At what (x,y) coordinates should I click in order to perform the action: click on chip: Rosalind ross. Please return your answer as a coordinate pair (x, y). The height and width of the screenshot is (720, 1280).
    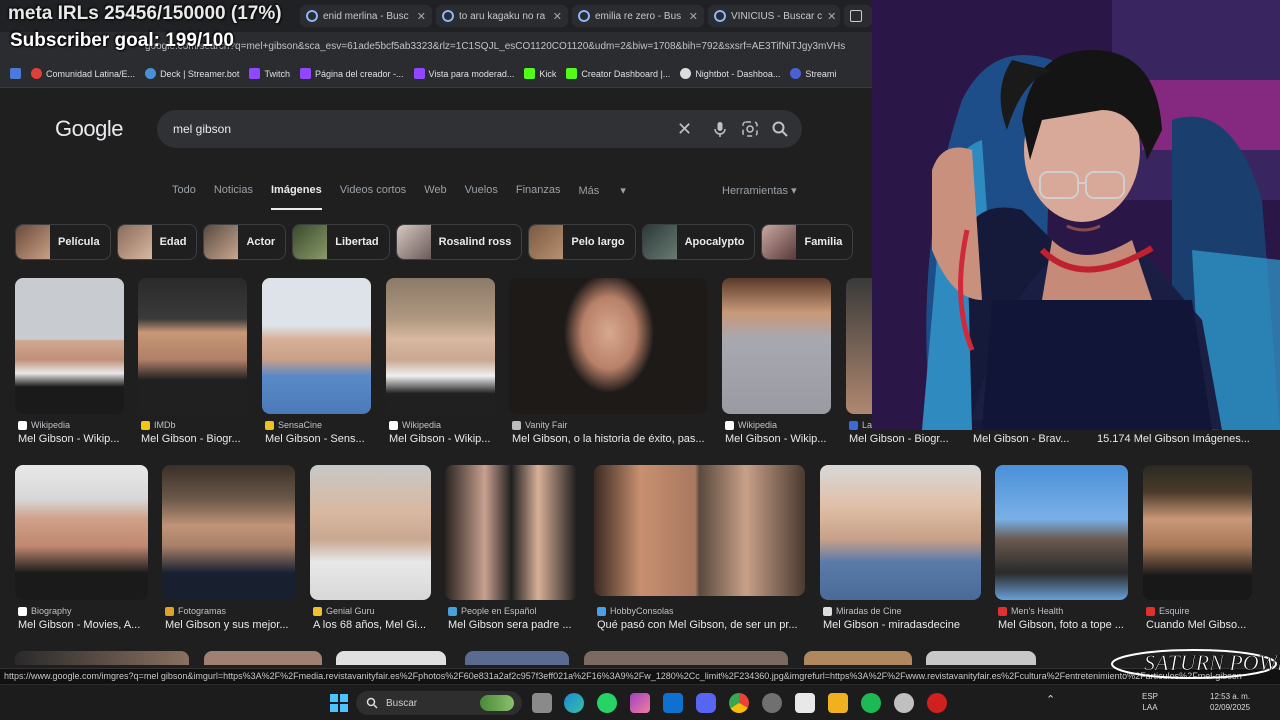
    Looking at the image, I should click on (459, 242).